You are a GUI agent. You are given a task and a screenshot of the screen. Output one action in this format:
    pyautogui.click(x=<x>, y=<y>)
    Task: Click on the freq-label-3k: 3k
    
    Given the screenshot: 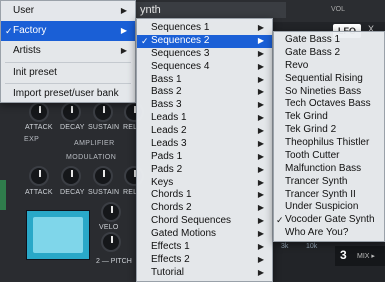 What is the action you would take?
    pyautogui.click(x=285, y=246)
    